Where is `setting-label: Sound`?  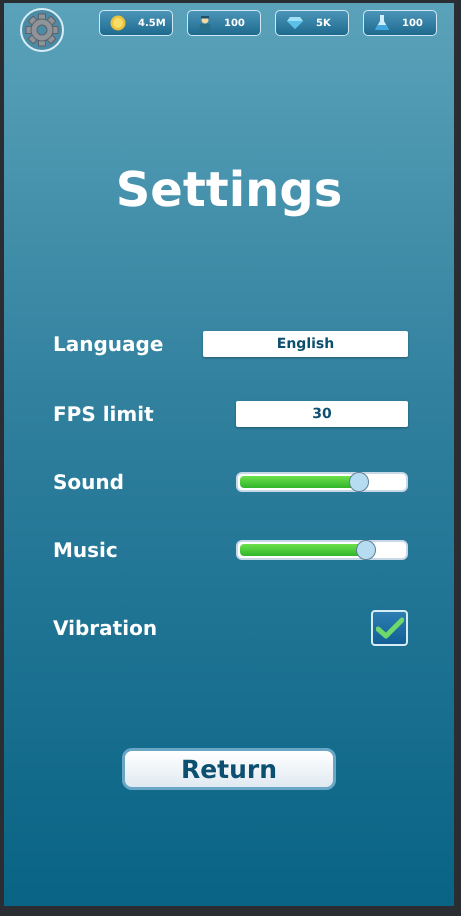
setting-label: Sound is located at coordinates (88, 482).